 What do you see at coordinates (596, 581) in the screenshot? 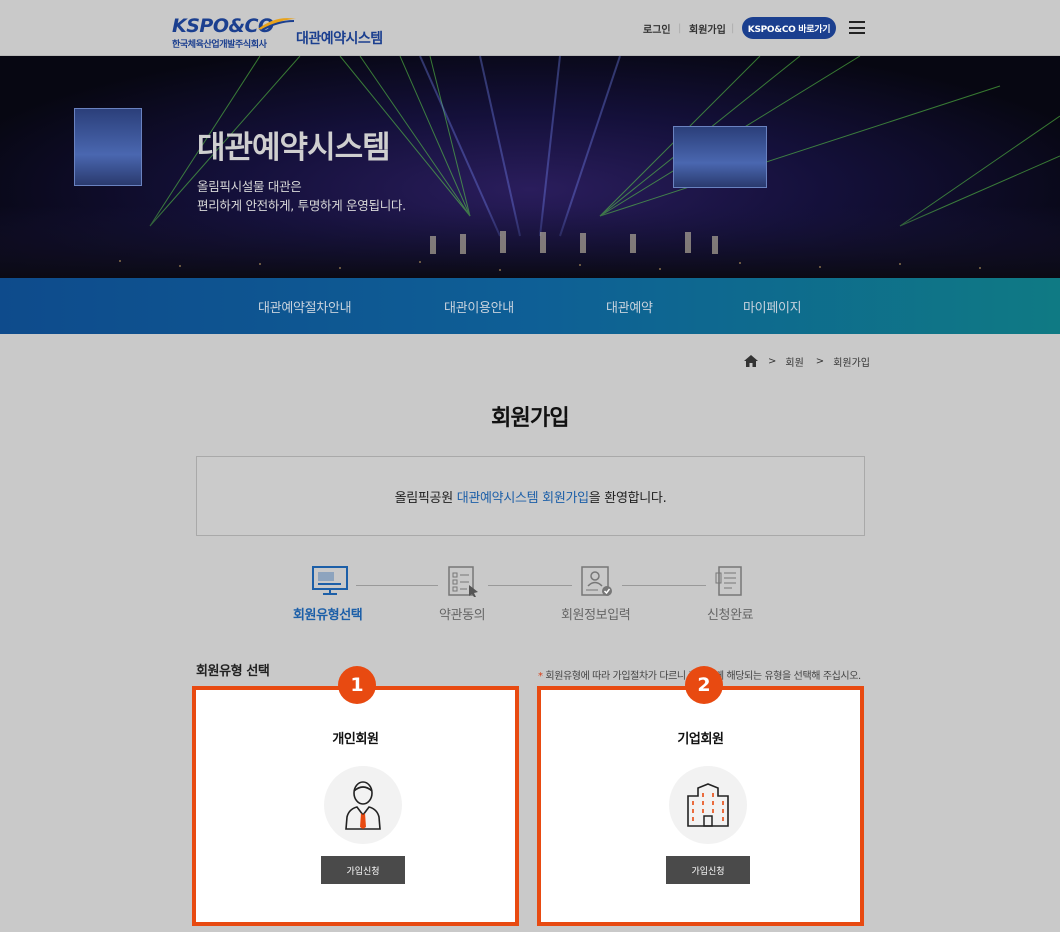
I see `profile-card-icon` at bounding box center [596, 581].